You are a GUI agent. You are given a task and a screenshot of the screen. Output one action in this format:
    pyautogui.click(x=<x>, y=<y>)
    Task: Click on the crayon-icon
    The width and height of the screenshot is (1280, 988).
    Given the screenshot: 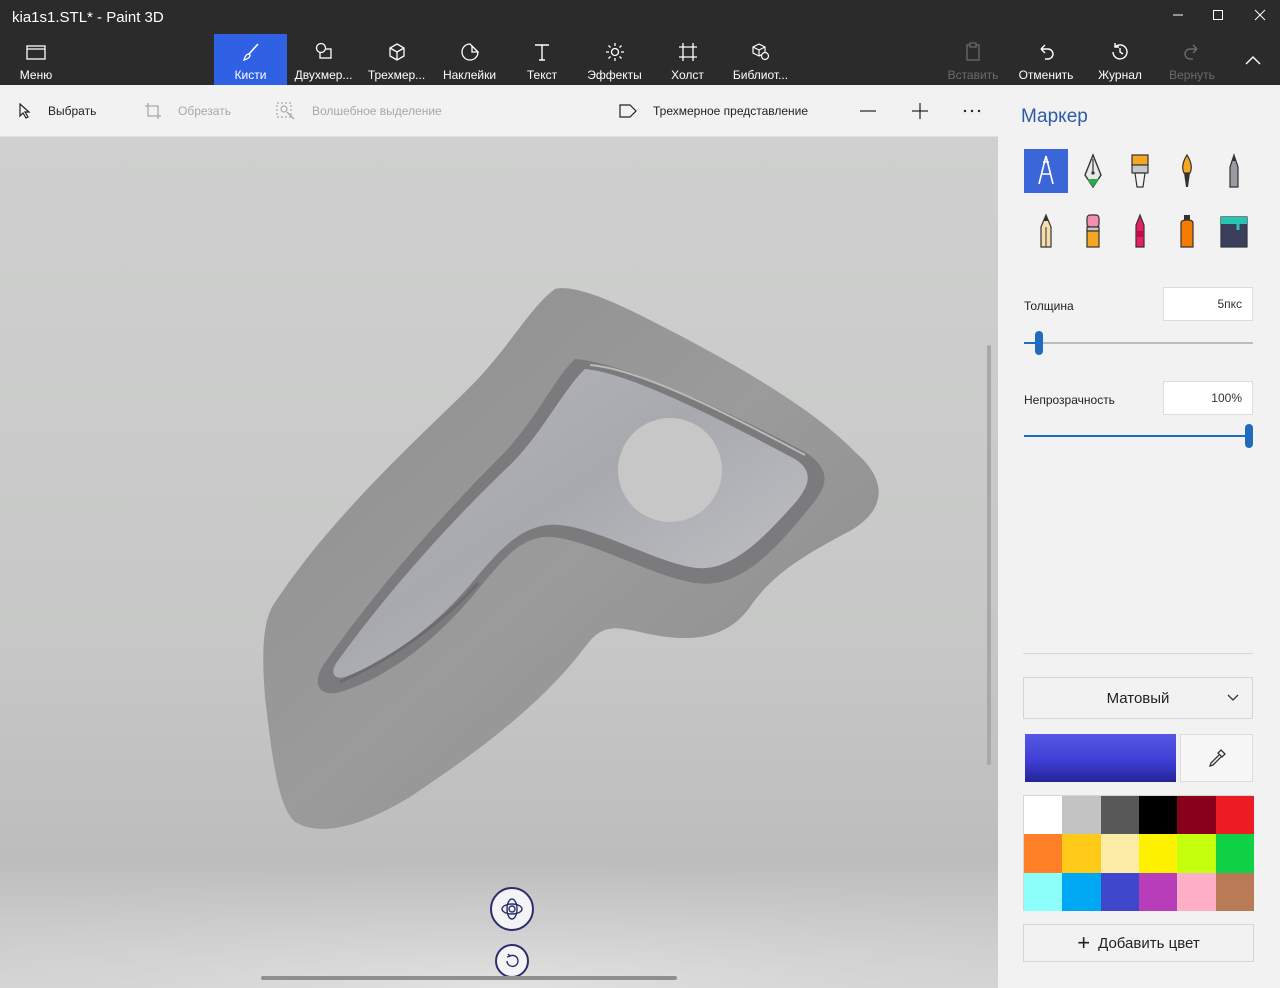 What is the action you would take?
    pyautogui.click(x=1140, y=230)
    